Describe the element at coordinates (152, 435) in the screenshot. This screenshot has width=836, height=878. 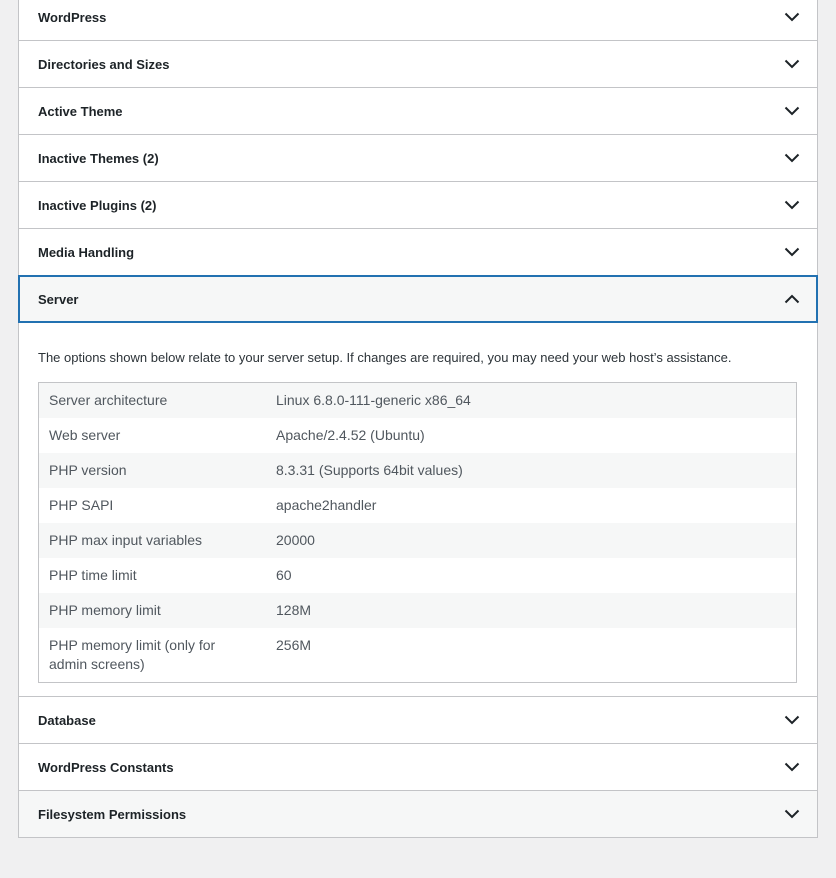
I see `row-label: Web server` at that location.